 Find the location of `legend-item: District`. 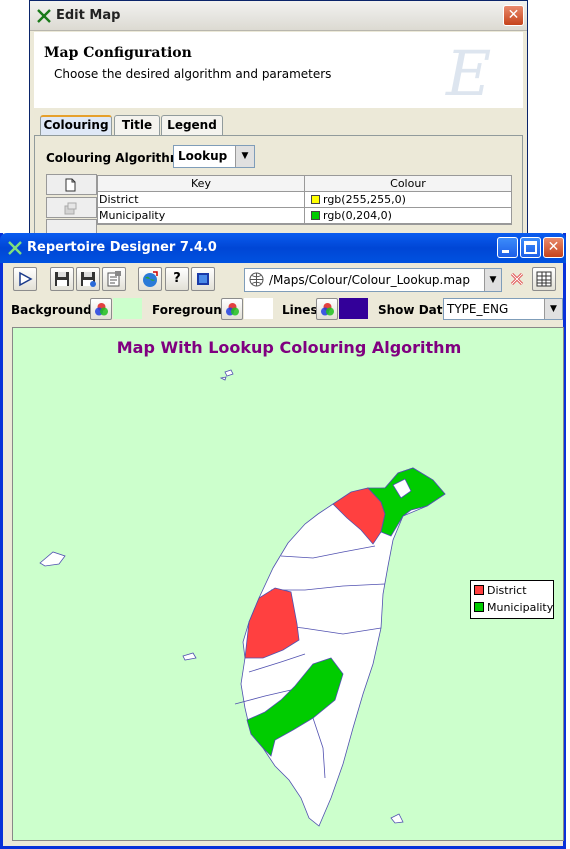

legend-item: District is located at coordinates (500, 592).